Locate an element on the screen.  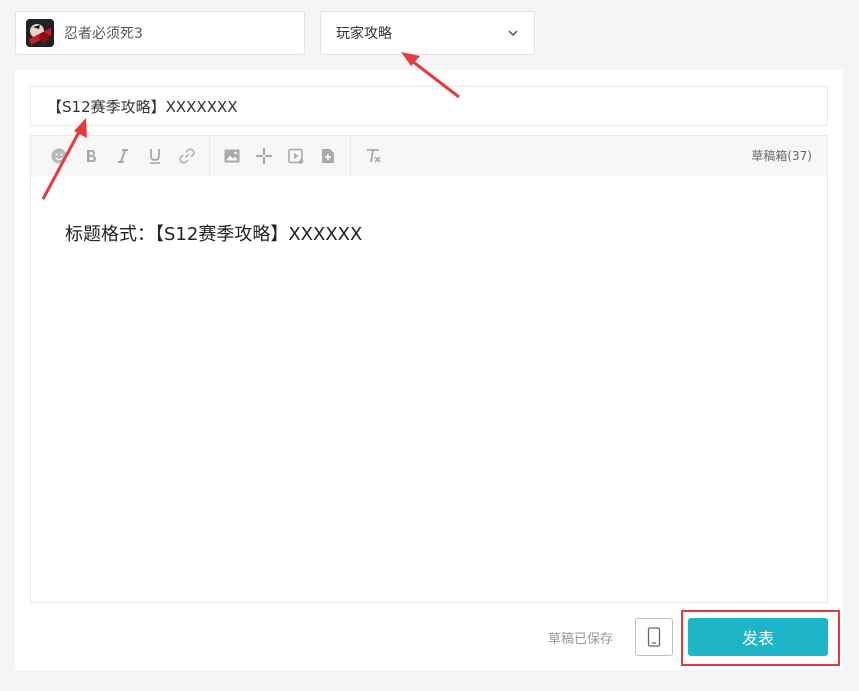
chevron-down-icon is located at coordinates (513, 33).